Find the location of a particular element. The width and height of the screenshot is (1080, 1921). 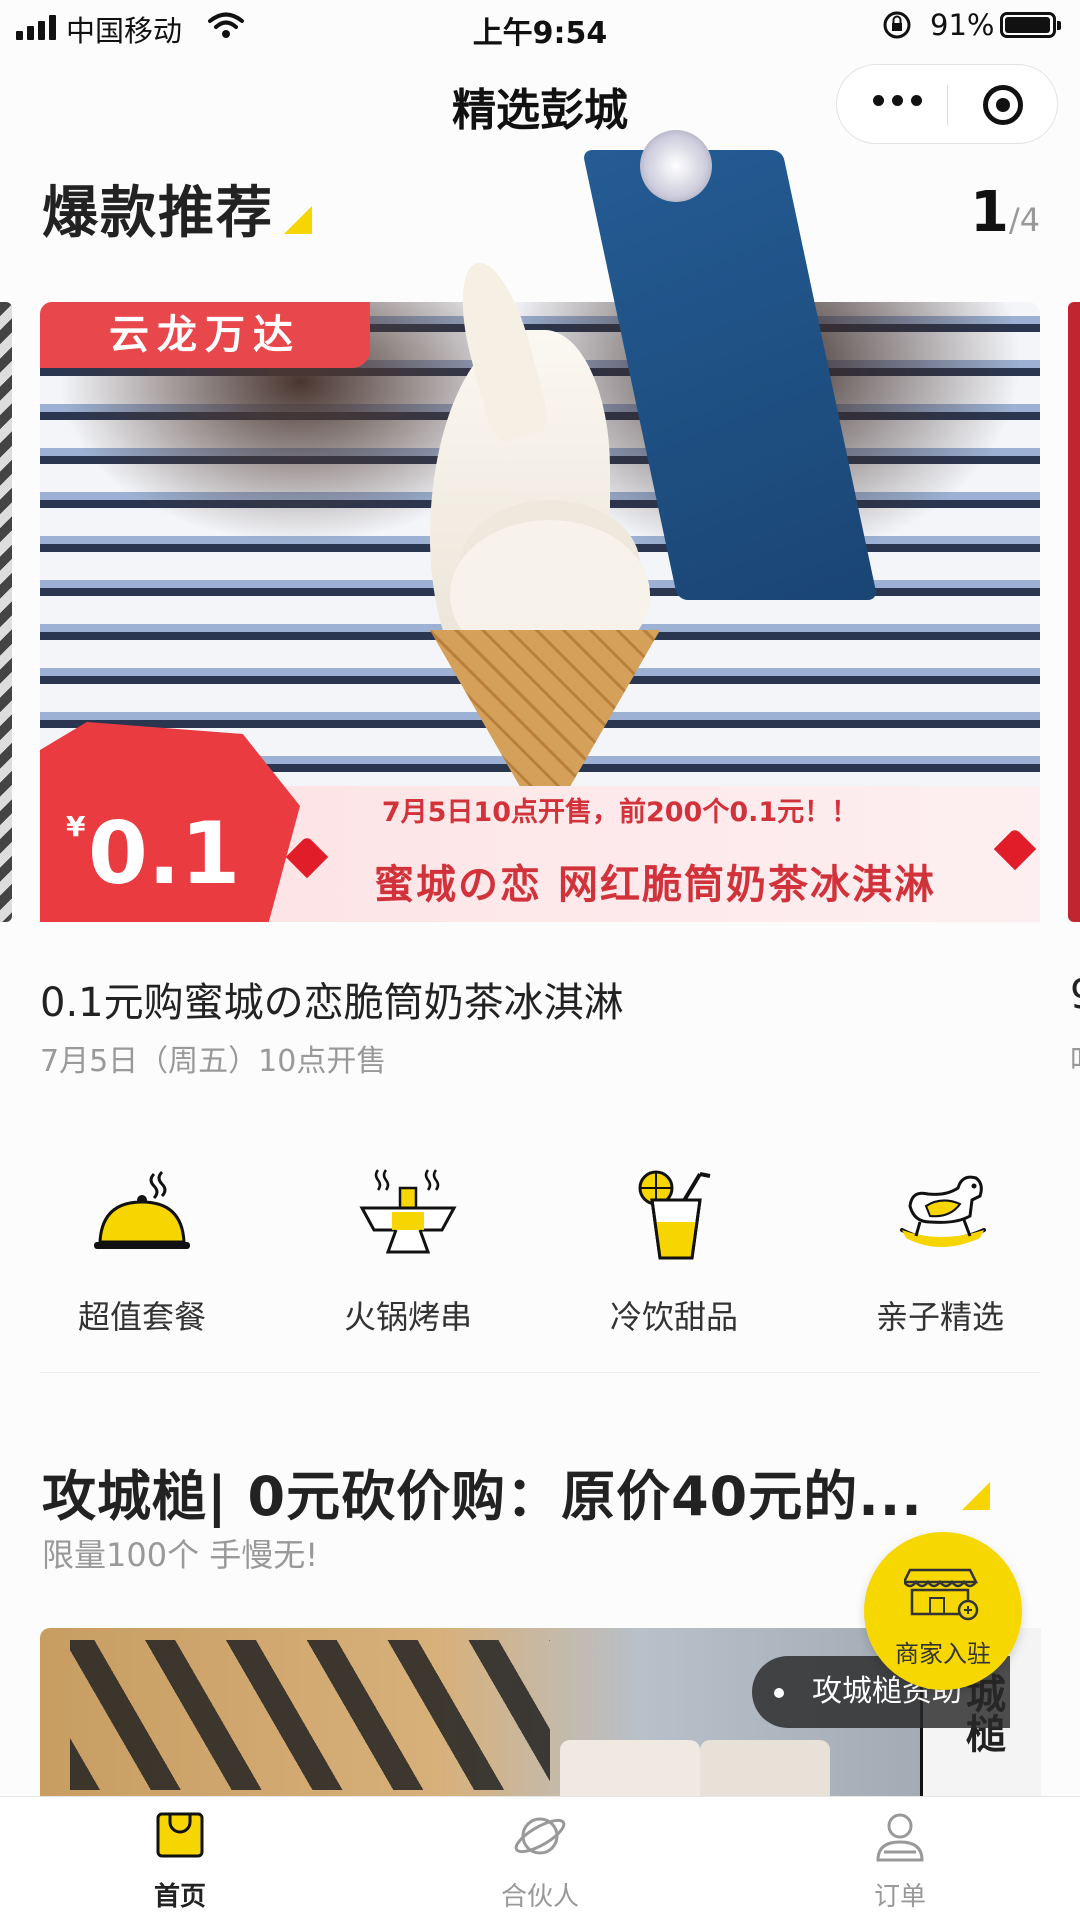

banner-notice: 7月5日10点开售，前200个0.1元！！ is located at coordinates (620, 812).